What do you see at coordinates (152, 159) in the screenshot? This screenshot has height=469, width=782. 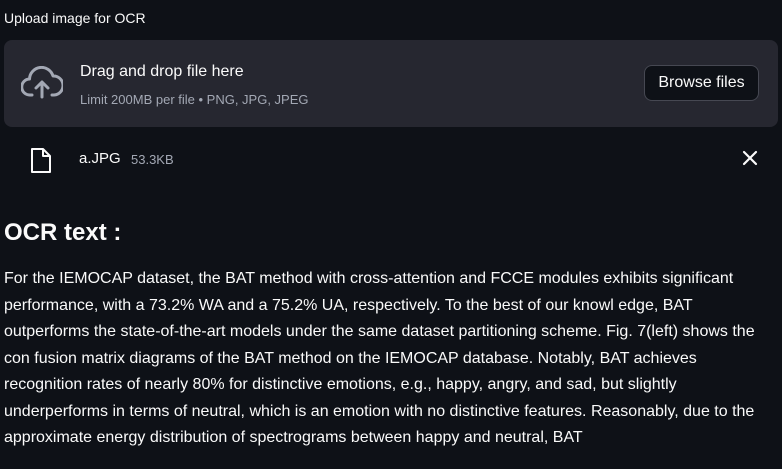 I see `file-size: 53.3KB` at bounding box center [152, 159].